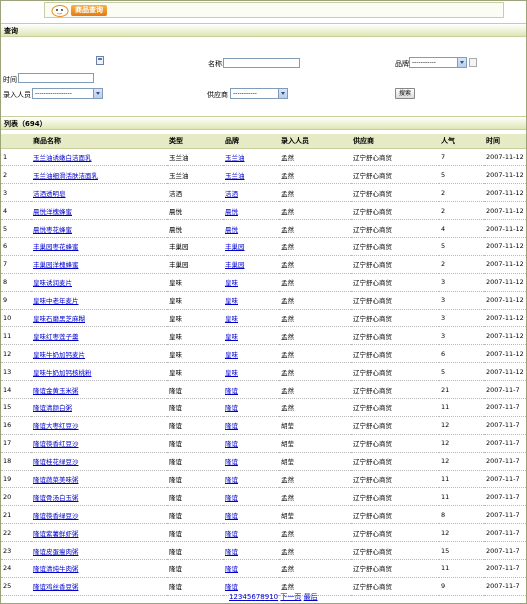 This screenshot has height=604, width=527. What do you see at coordinates (52, 230) in the screenshot?
I see `product-name-link: 晨悦枣花蜂蜜` at bounding box center [52, 230].